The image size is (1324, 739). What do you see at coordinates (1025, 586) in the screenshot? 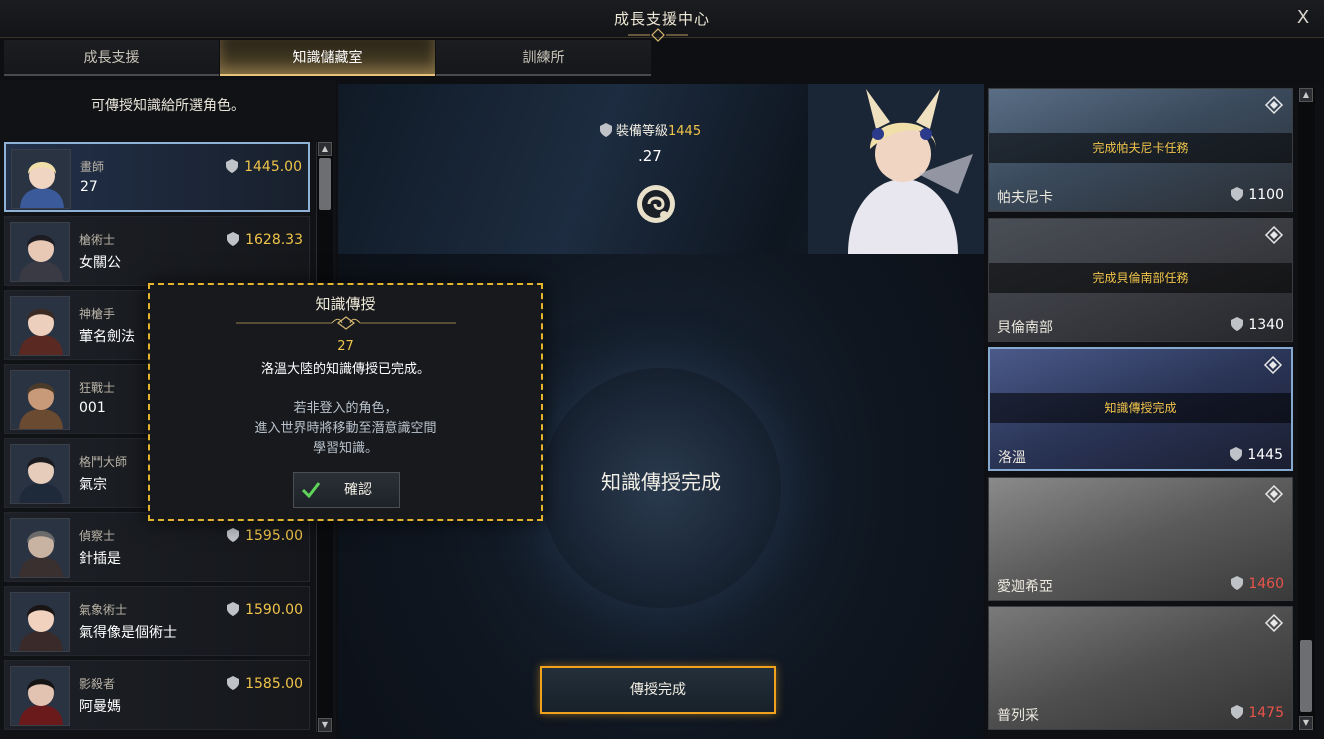
I see `region-name: 愛迦希亞` at bounding box center [1025, 586].